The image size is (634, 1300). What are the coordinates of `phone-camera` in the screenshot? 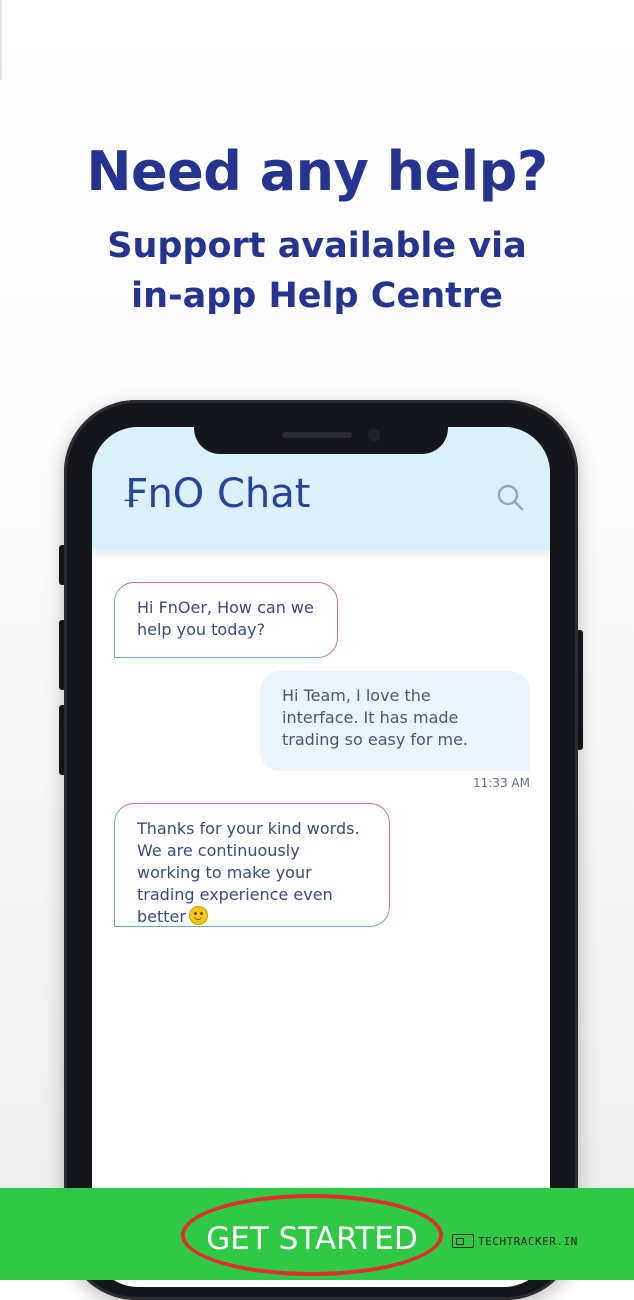 It's located at (374, 435).